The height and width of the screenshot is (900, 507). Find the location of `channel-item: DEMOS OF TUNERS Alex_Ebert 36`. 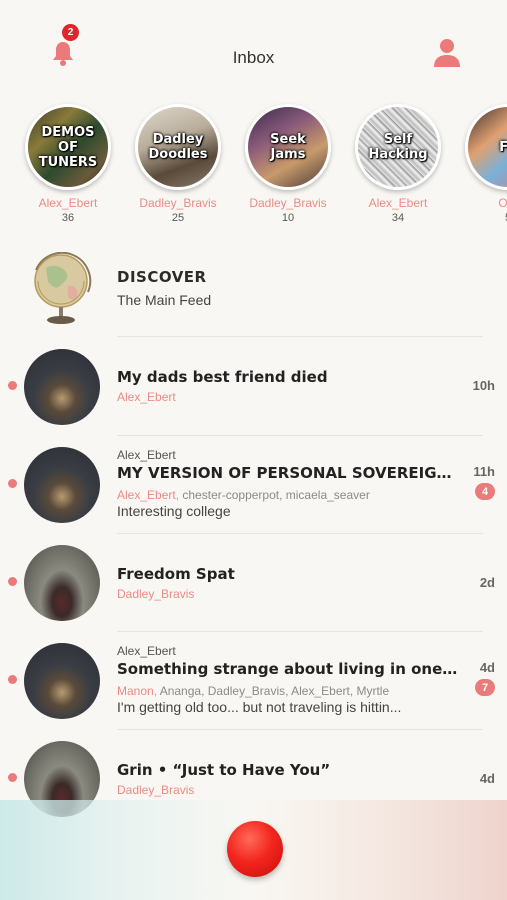

channel-item: DEMOS OF TUNERS Alex_Ebert 36 is located at coordinates (68, 162).